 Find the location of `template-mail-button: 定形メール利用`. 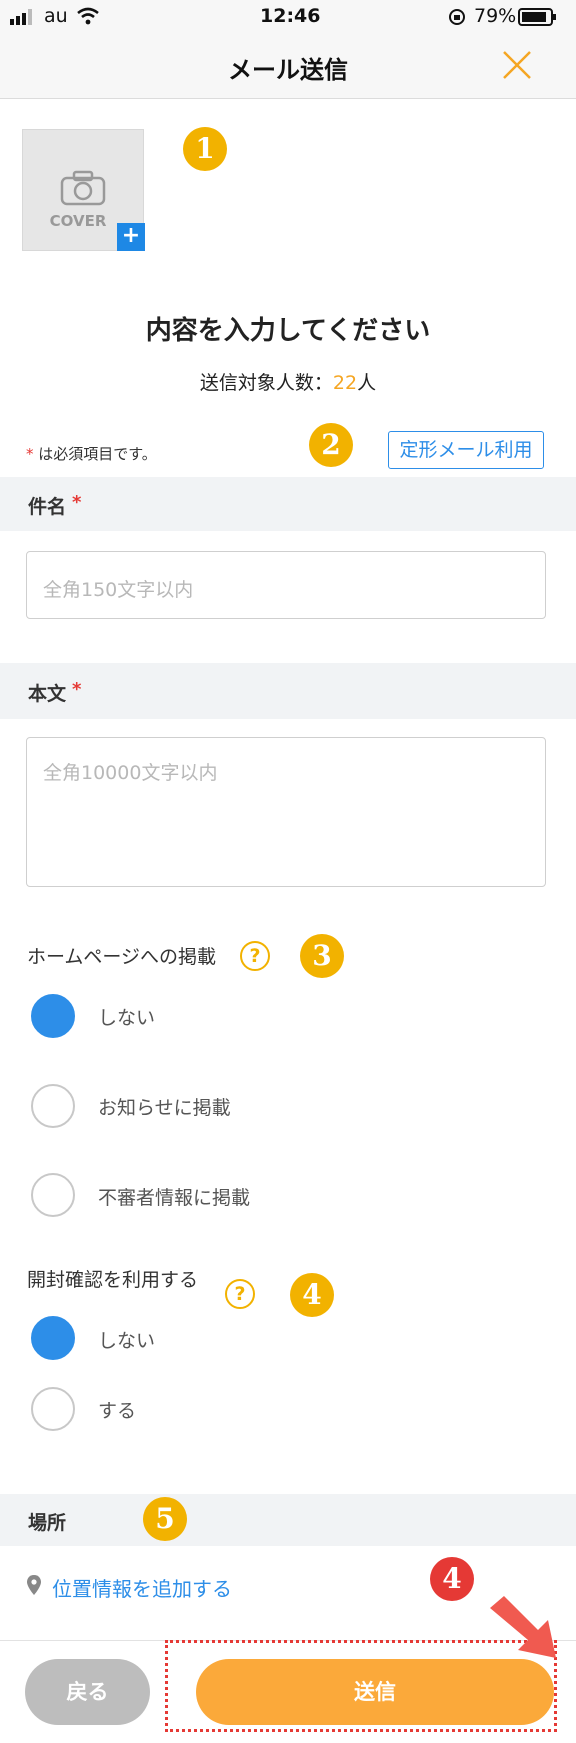

template-mail-button: 定形メール利用 is located at coordinates (466, 450).